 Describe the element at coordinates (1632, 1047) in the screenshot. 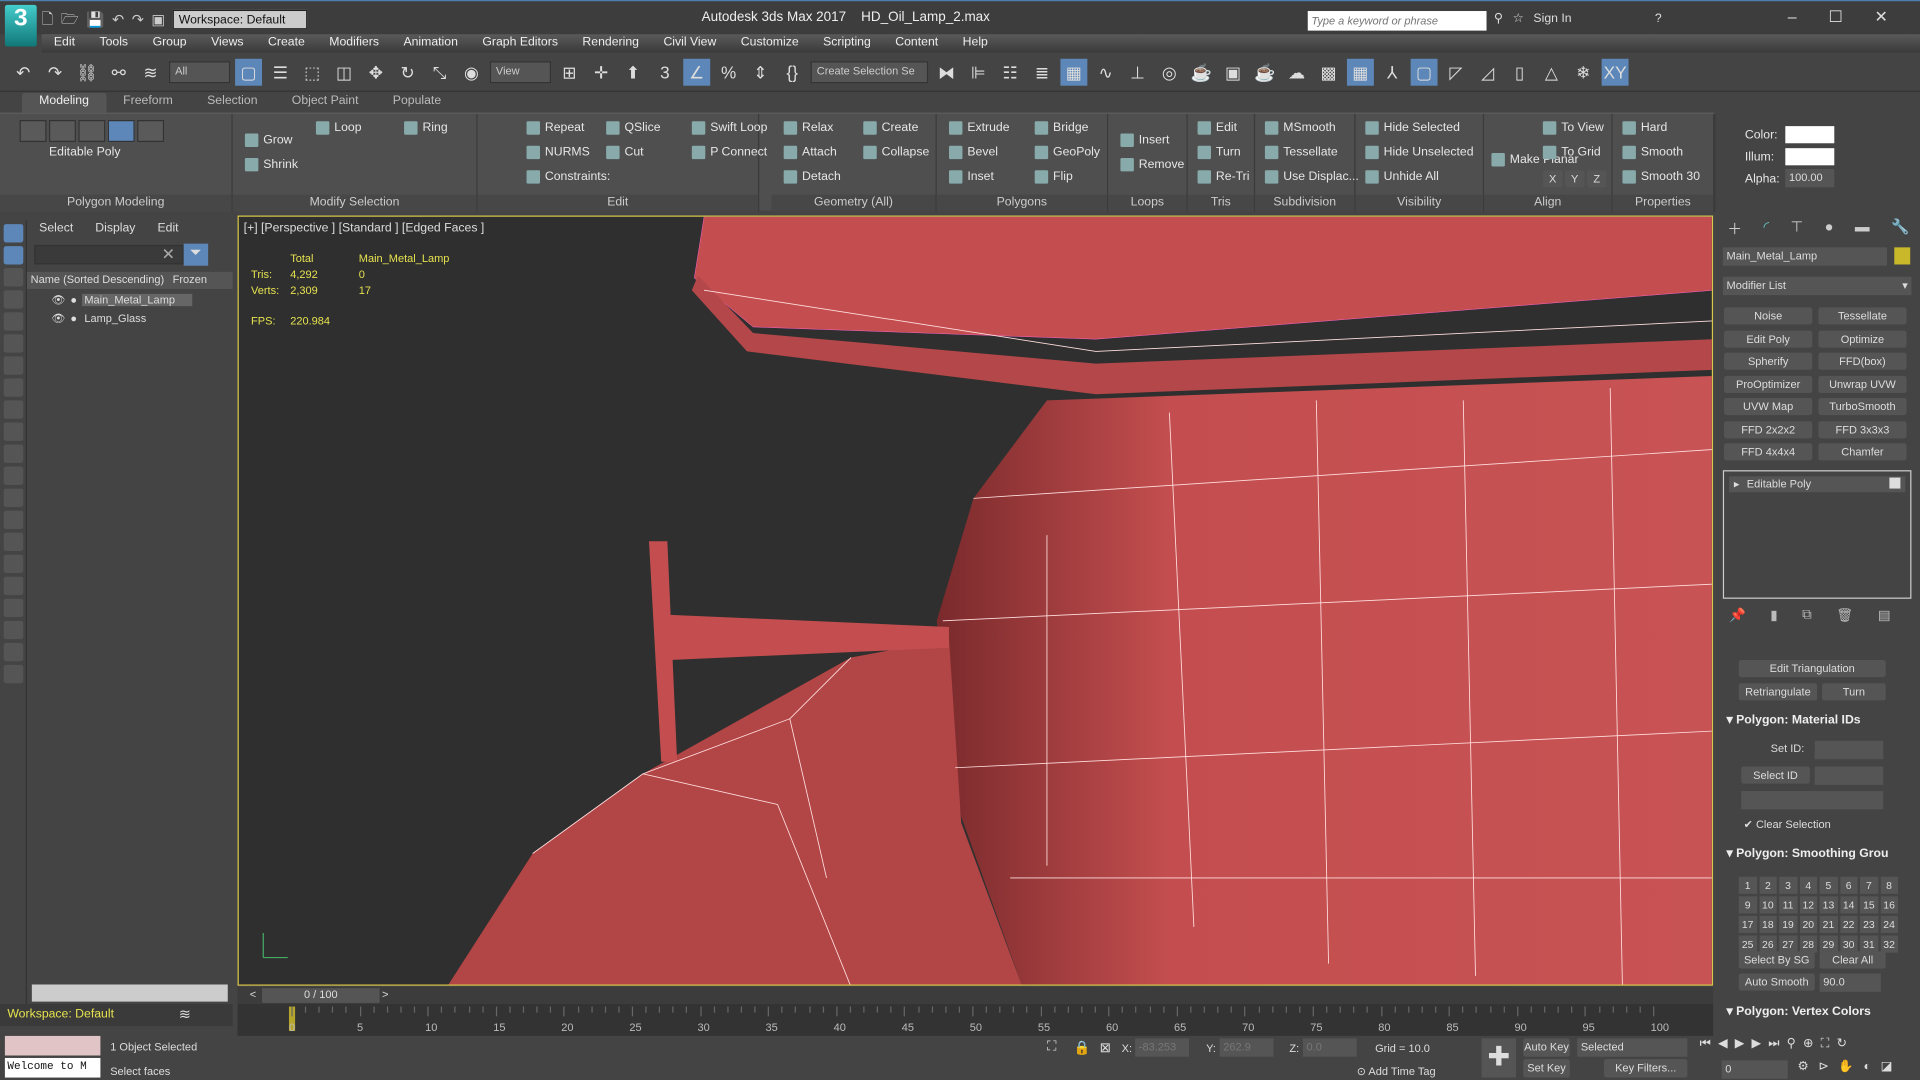

I see `key-mode-dropdown: Selected` at that location.